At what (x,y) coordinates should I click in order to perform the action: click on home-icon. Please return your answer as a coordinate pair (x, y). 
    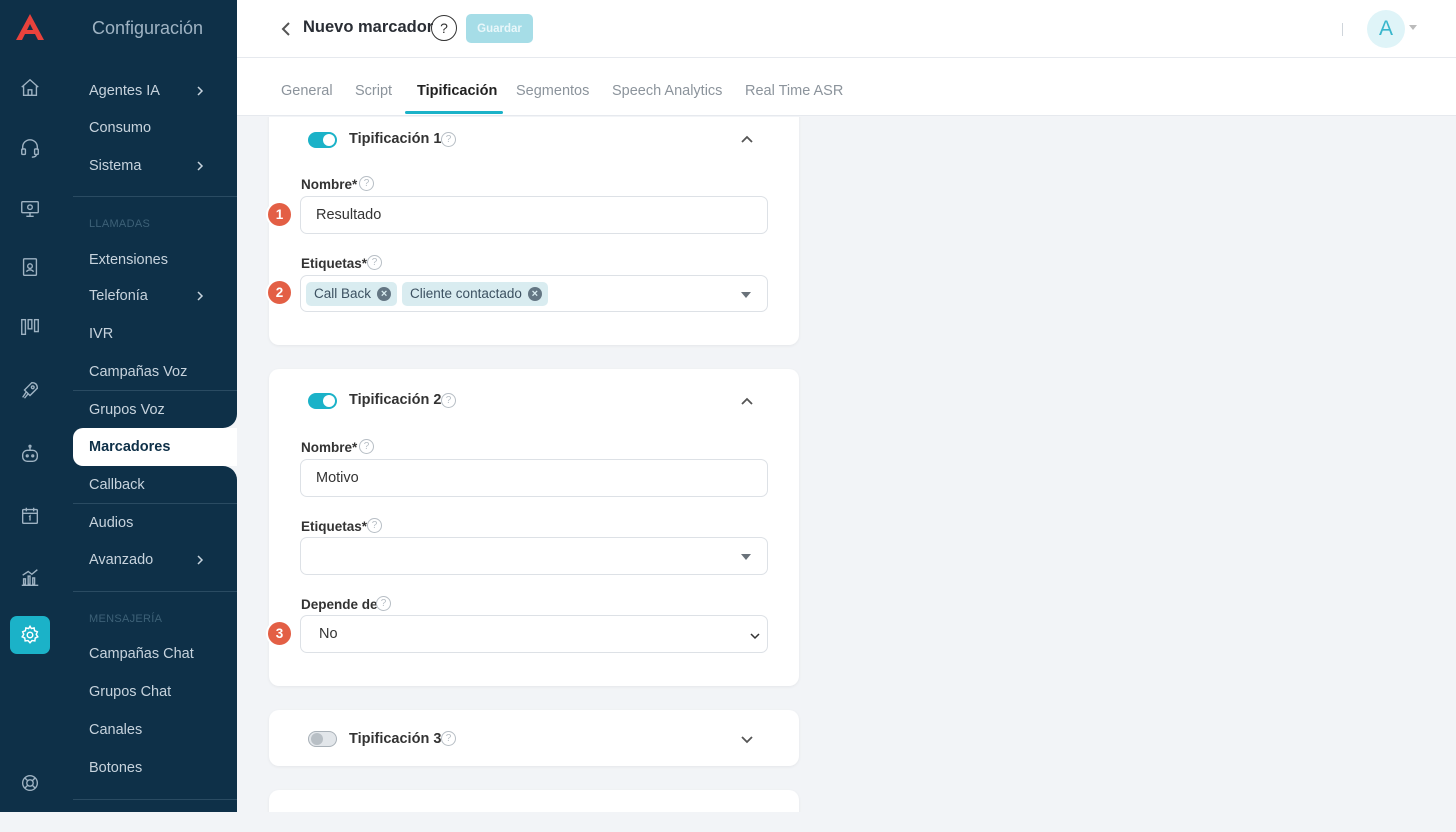
    Looking at the image, I should click on (30, 88).